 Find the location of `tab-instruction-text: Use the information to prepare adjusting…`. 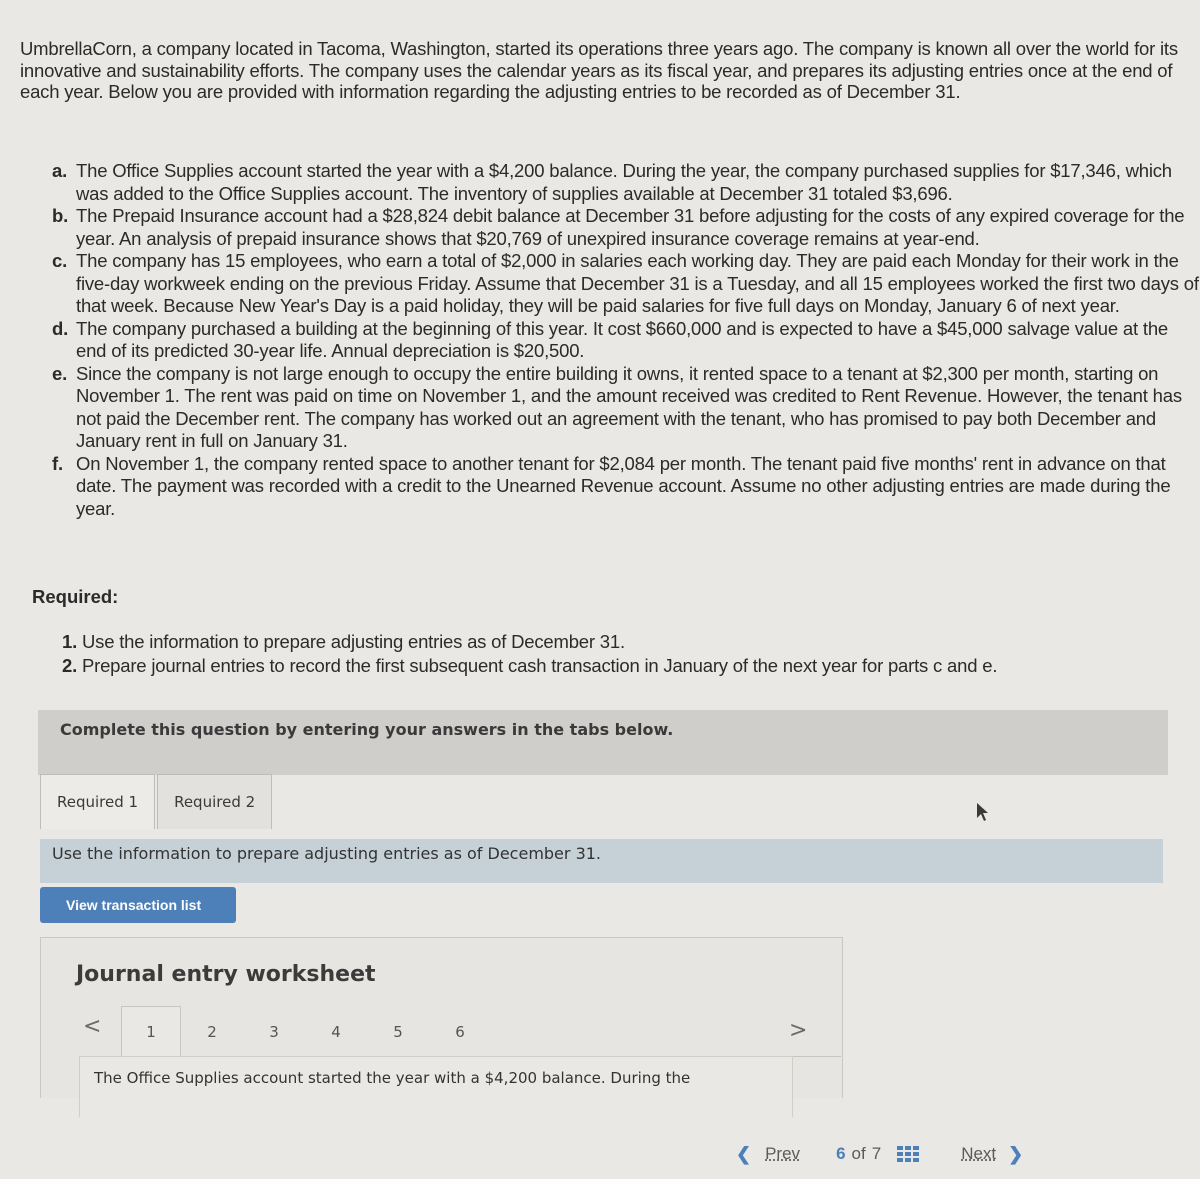

tab-instruction-text: Use the information to prepare adjusting… is located at coordinates (327, 853).